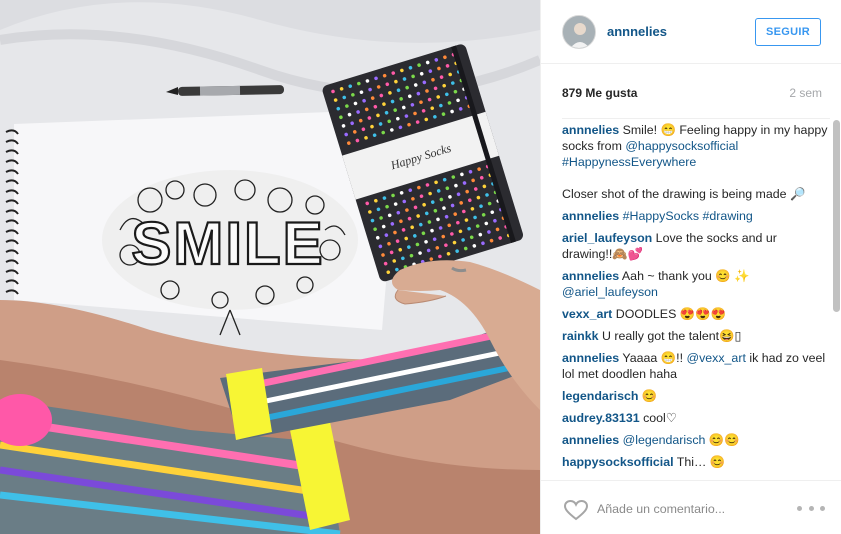  I want to click on post-footer, so click(691, 507).